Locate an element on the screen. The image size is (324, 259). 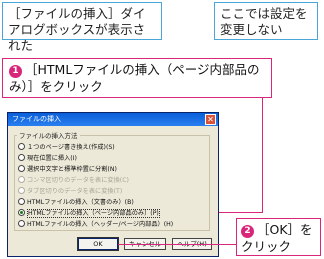
option-html-header-parts: HTMLファイルの挿入（ヘッダー/ページ内部品）(H) is located at coordinates (95, 223).